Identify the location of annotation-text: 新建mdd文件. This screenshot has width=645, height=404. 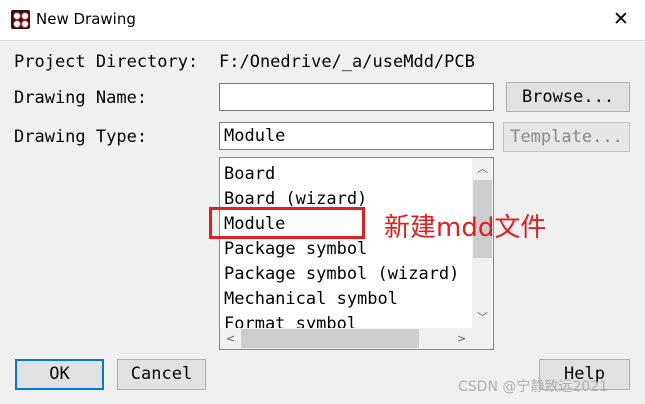
(465, 228).